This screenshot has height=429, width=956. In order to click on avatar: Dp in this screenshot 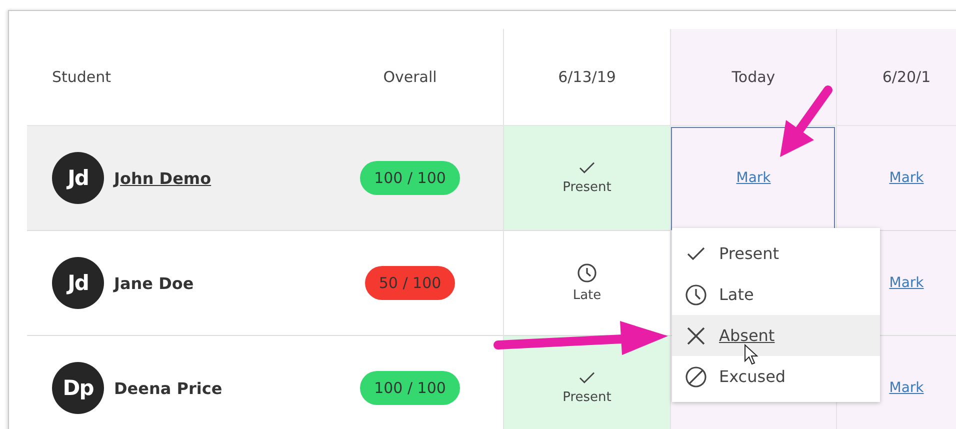, I will do `click(78, 388)`.